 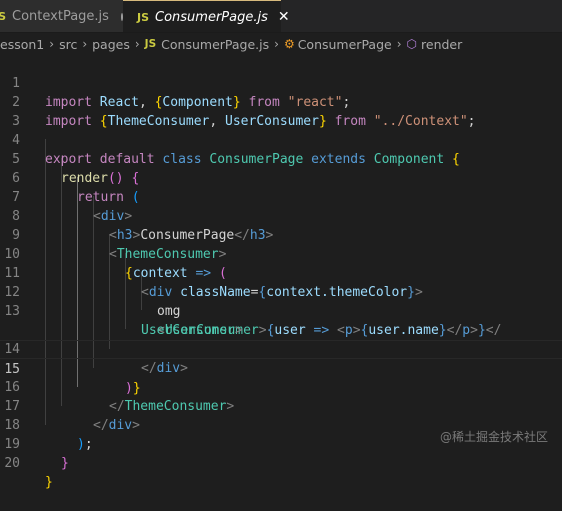 What do you see at coordinates (281, 291) in the screenshot?
I see `code-line: 12 omg` at bounding box center [281, 291].